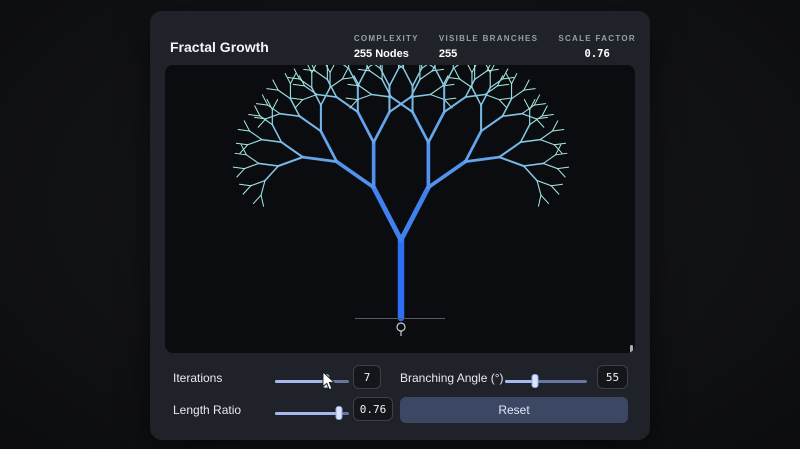 The height and width of the screenshot is (449, 800). I want to click on branching-angle-value-field: 55, so click(612, 377).